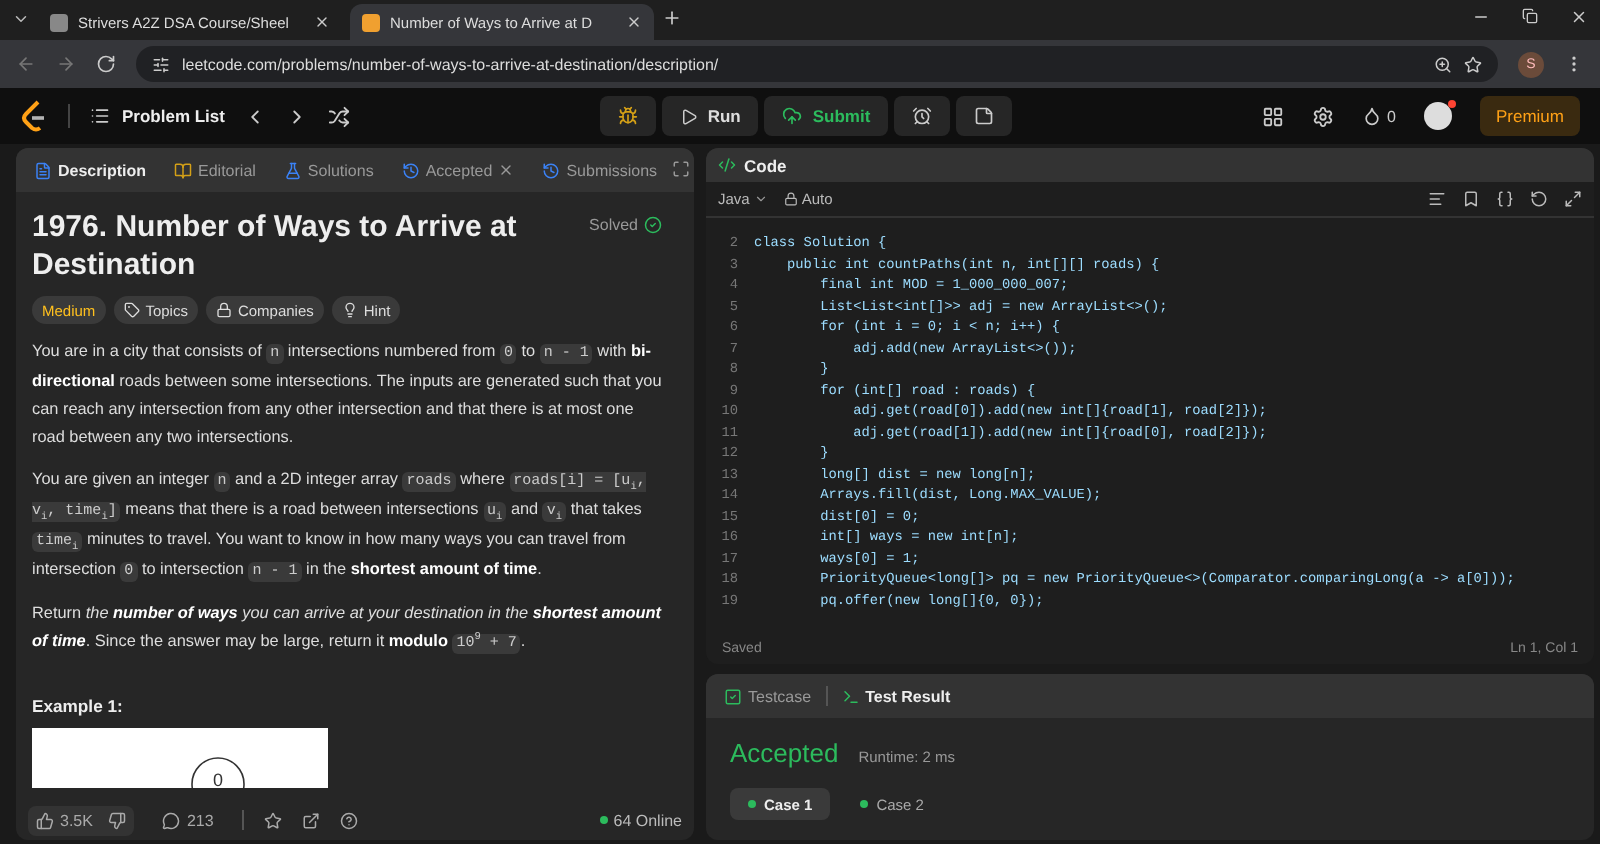 This screenshot has height=844, width=1600. Describe the element at coordinates (768, 696) in the screenshot. I see `panel-tab: Testcase` at that location.